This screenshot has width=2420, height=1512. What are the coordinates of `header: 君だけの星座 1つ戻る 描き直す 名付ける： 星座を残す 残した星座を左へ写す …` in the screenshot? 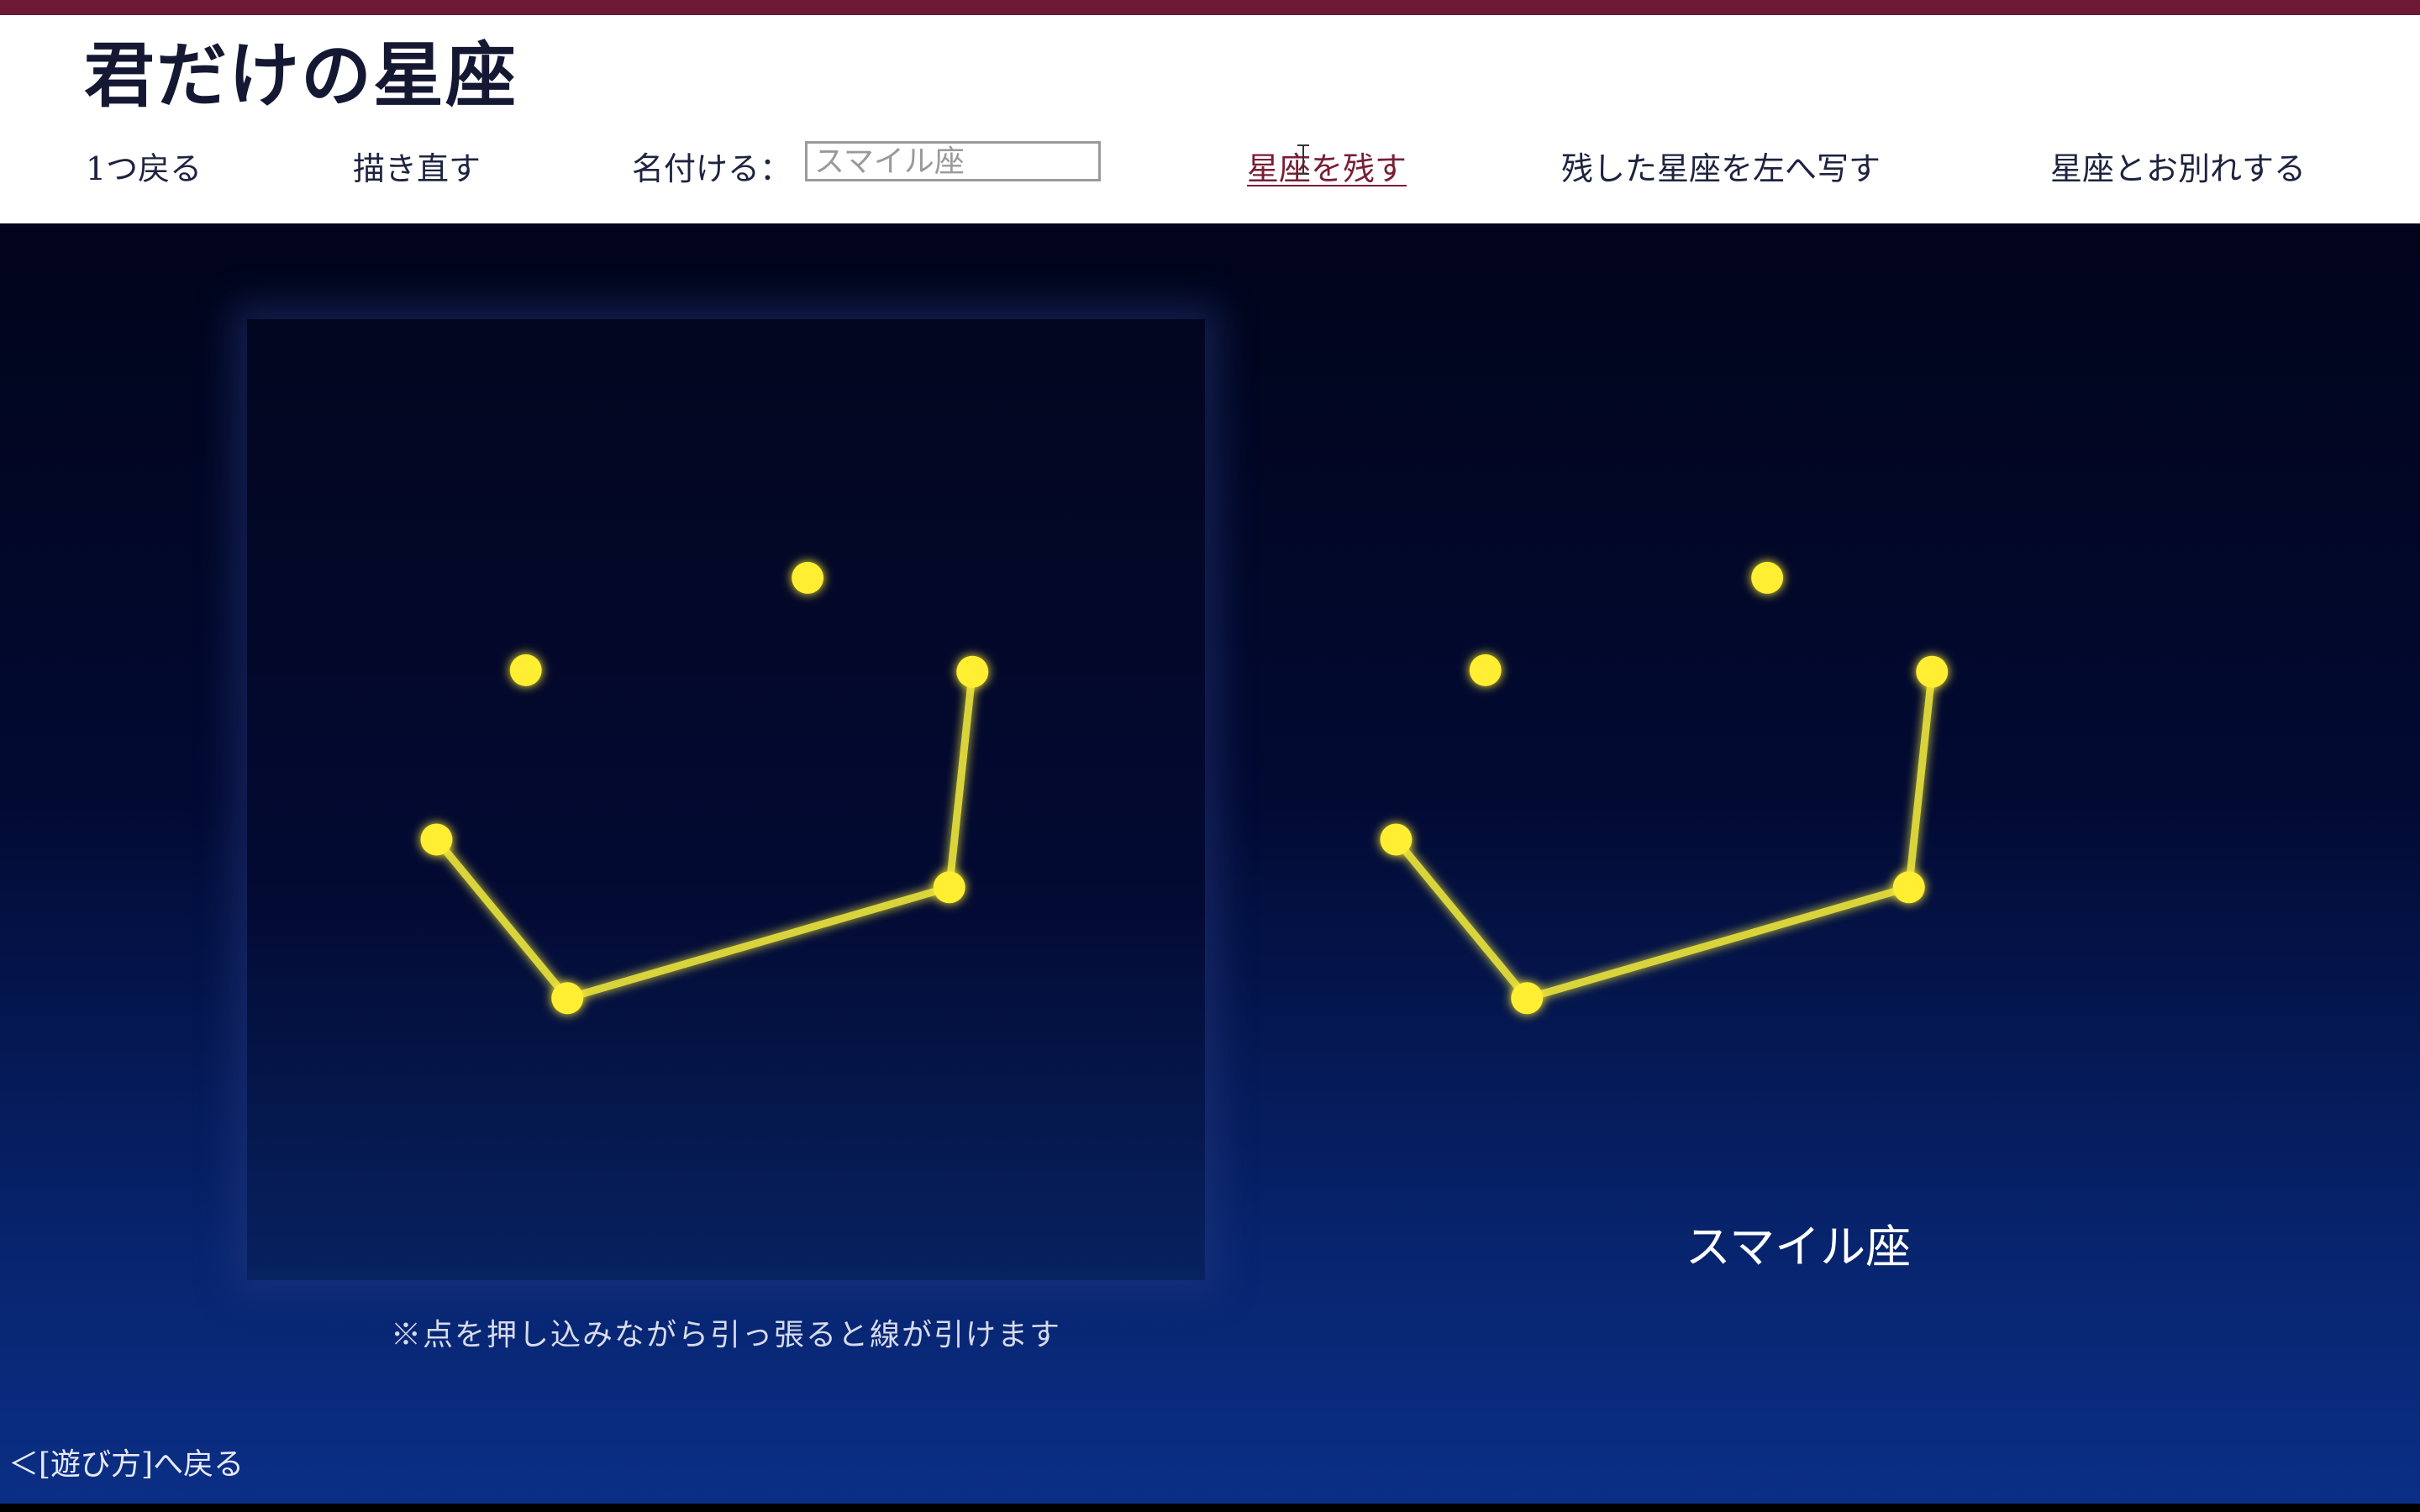 It's located at (1210, 119).